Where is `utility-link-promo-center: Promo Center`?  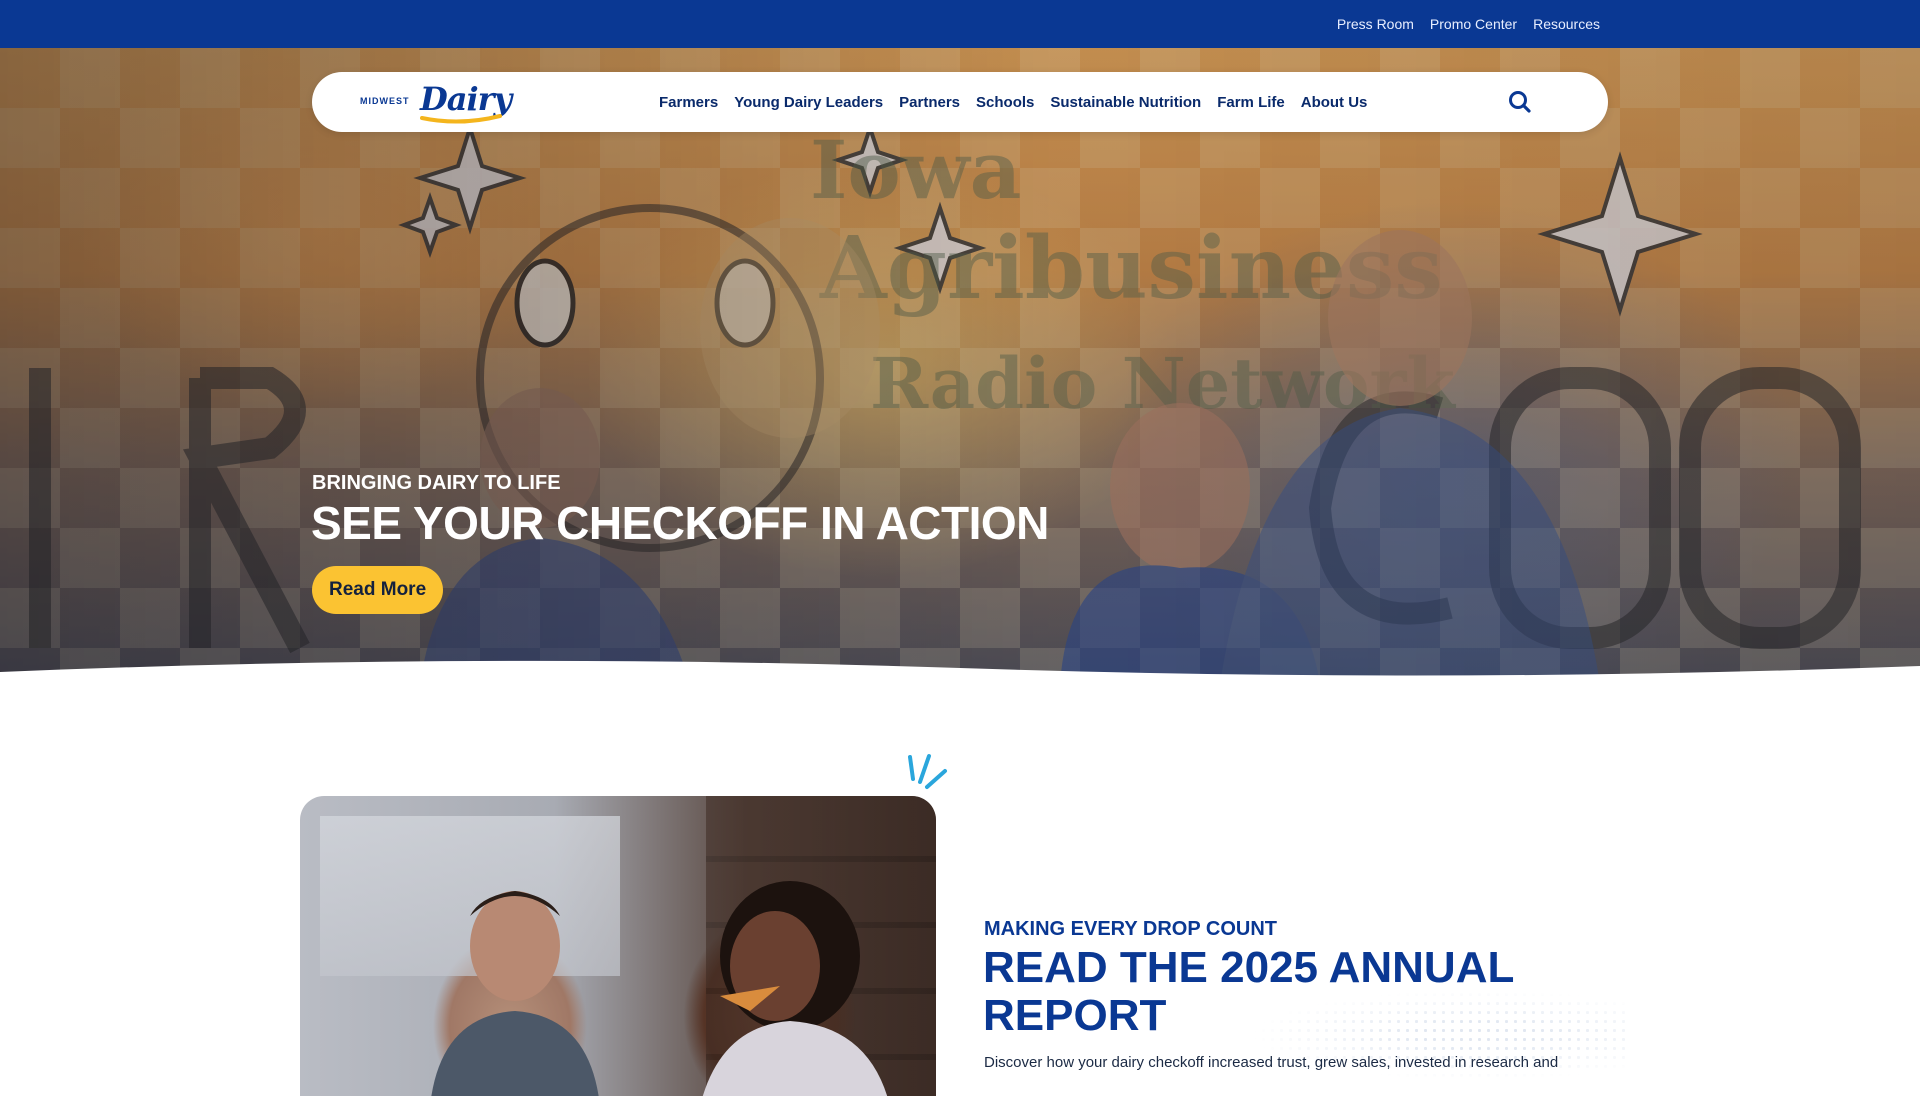 utility-link-promo-center: Promo Center is located at coordinates (1473, 24).